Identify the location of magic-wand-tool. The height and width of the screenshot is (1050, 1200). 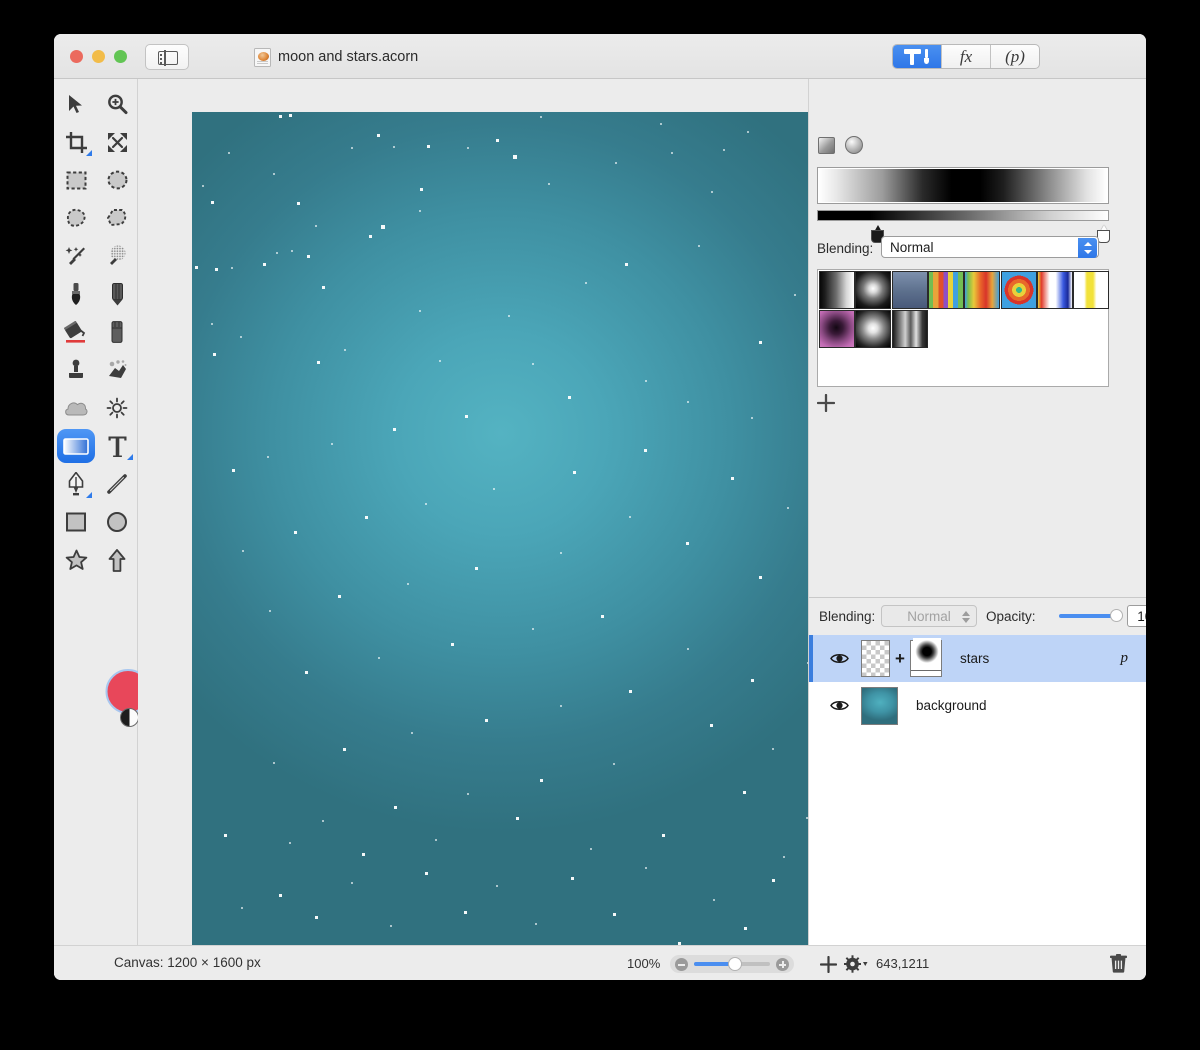
(76, 256).